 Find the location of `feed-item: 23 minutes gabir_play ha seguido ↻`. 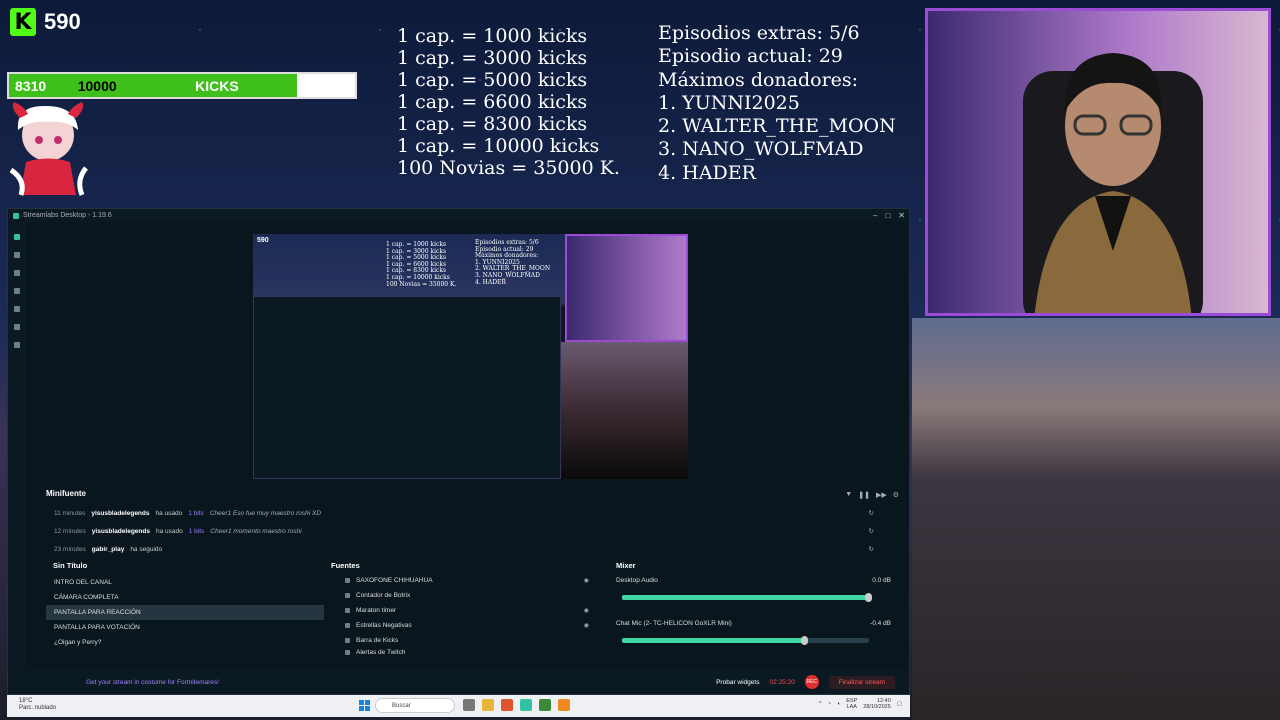

feed-item: 23 minutes gabir_play ha seguido ↻ is located at coordinates (474, 549).